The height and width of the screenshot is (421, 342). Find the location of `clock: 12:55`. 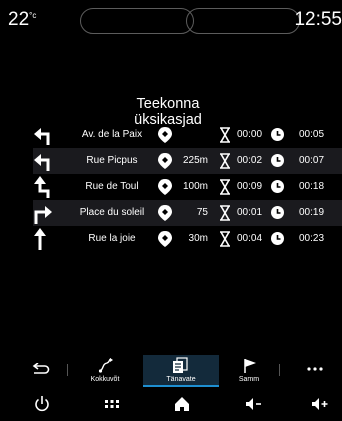

clock: 12:55 is located at coordinates (318, 19).